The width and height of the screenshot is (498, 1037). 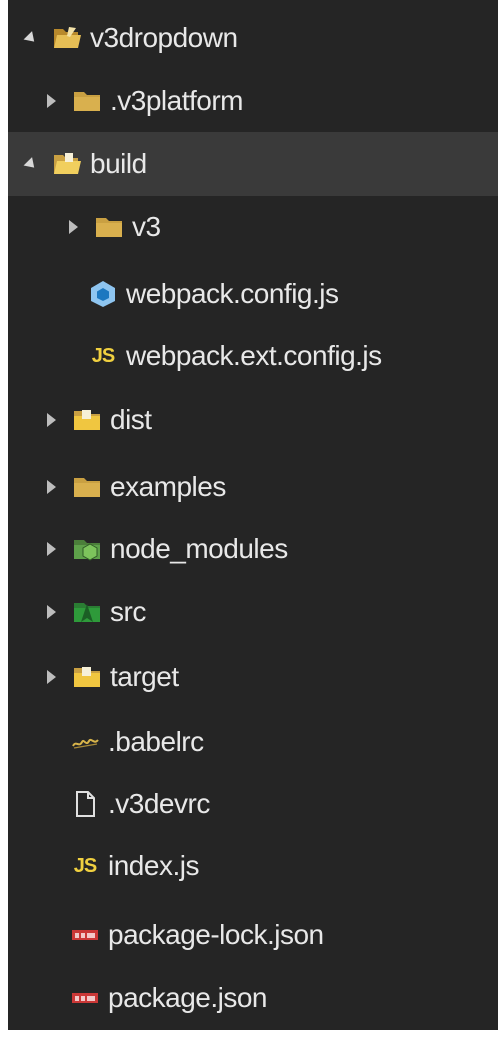 I want to click on tree-item-label: .v3platform, so click(x=177, y=100).